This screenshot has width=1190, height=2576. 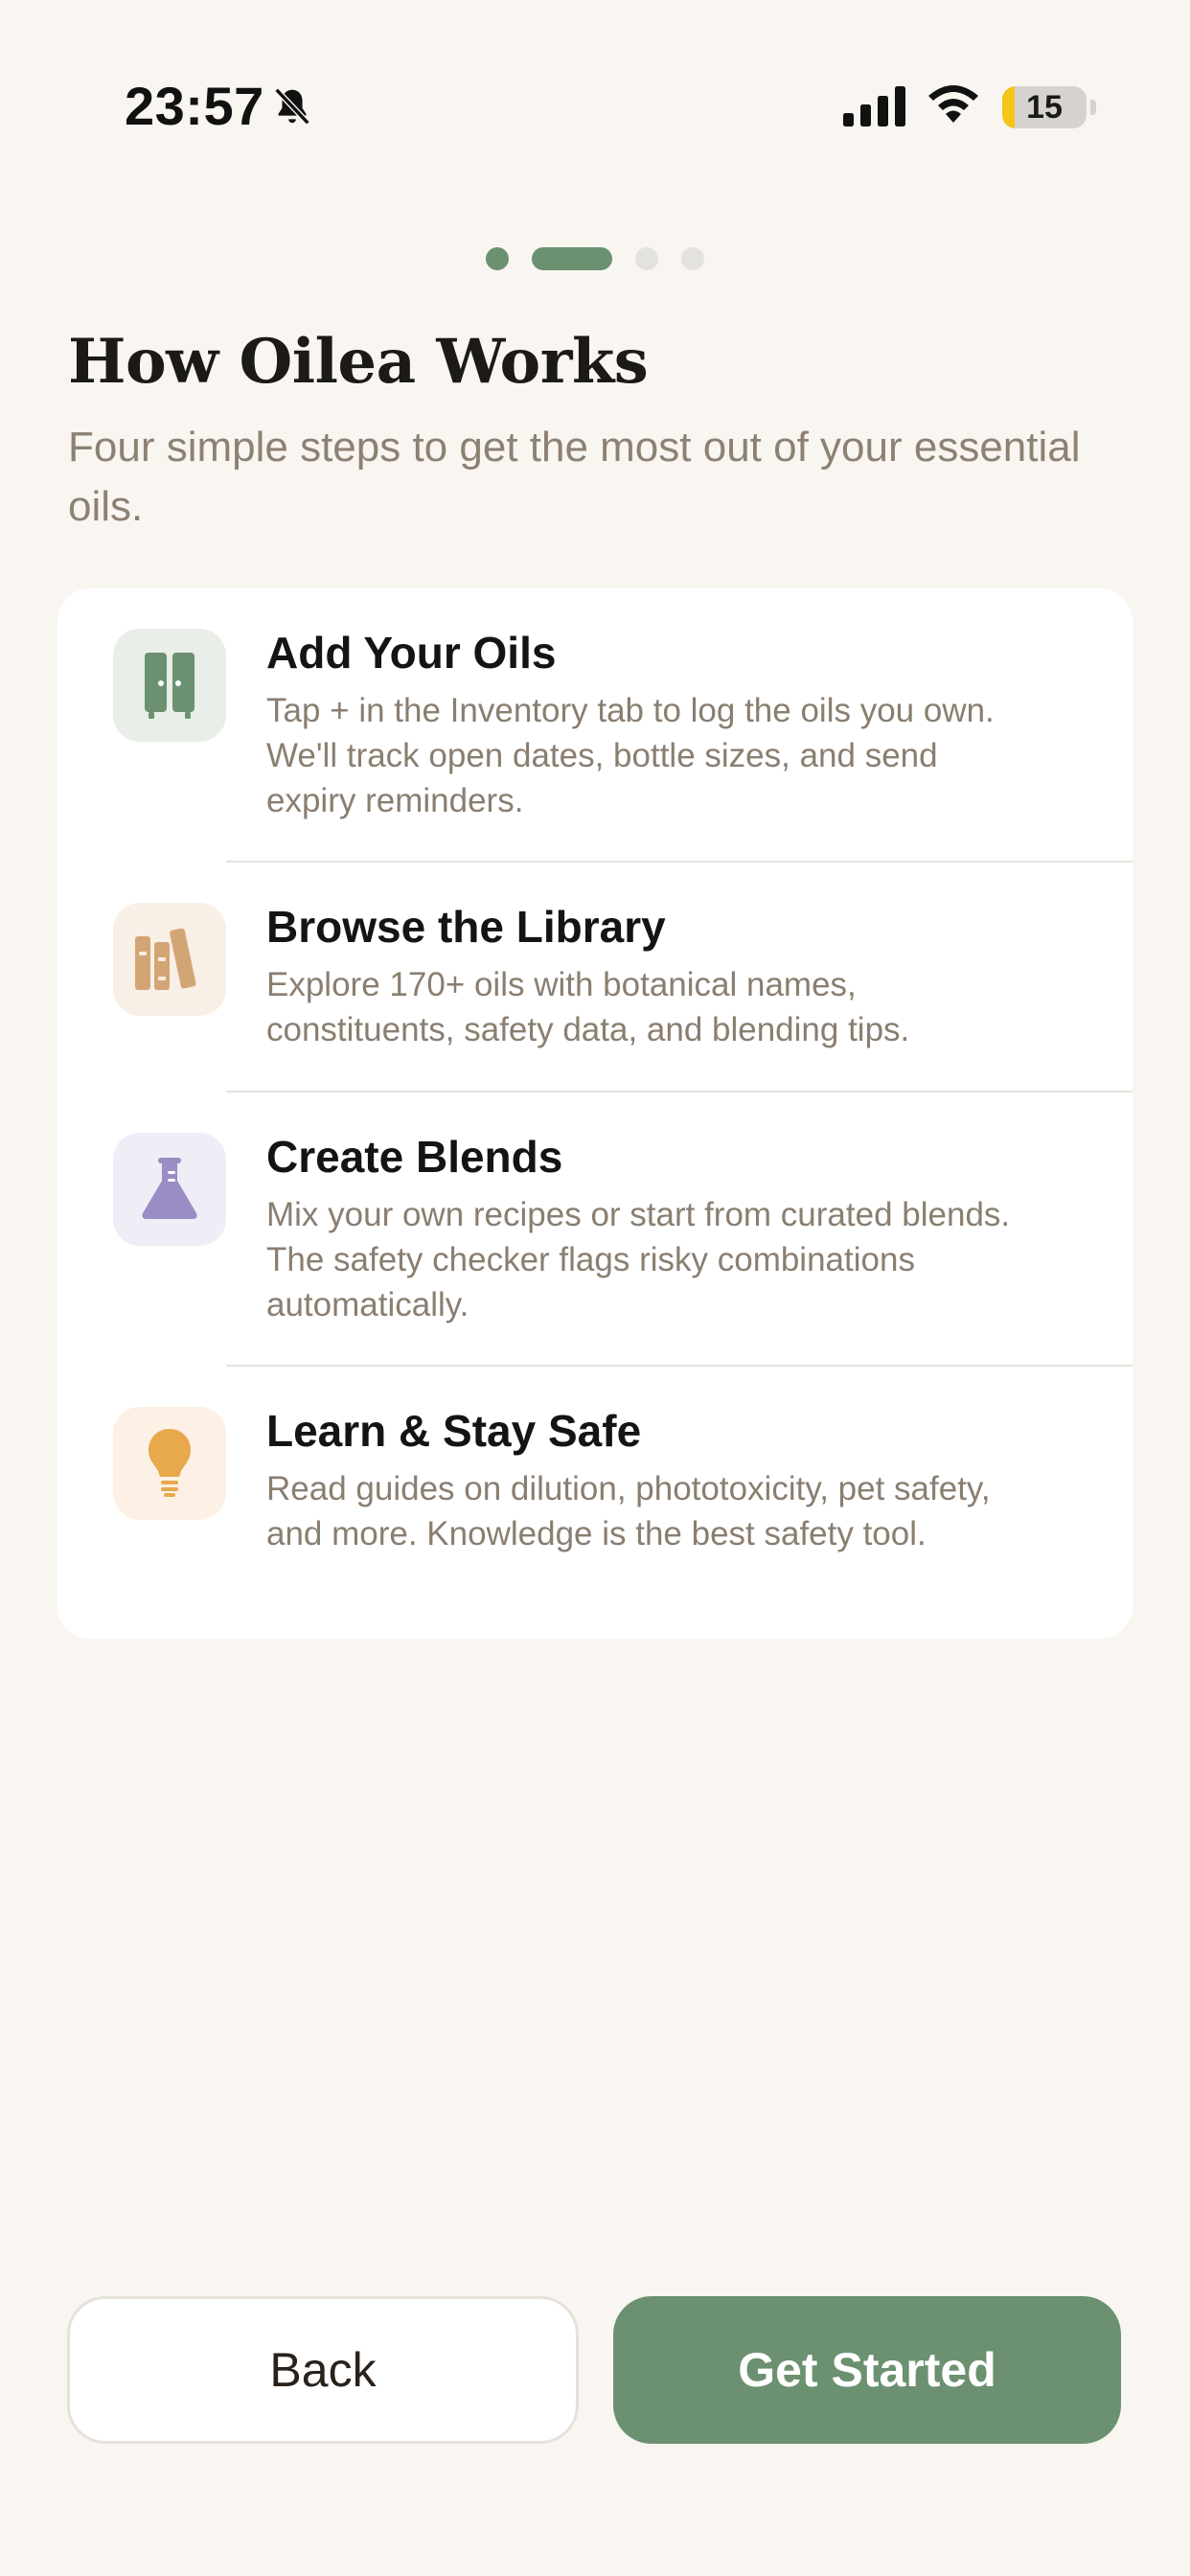 I want to click on books-icon, so click(x=166, y=959).